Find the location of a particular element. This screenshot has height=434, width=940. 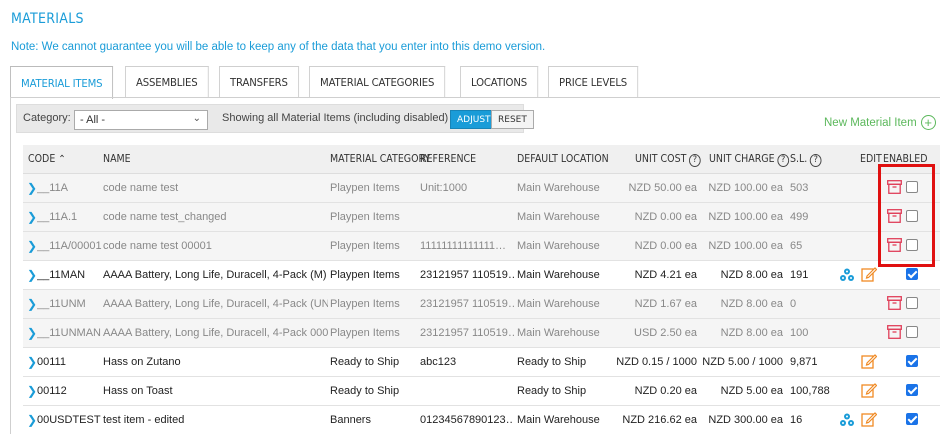

new-material-item-link: New Material Item + is located at coordinates (880, 122).